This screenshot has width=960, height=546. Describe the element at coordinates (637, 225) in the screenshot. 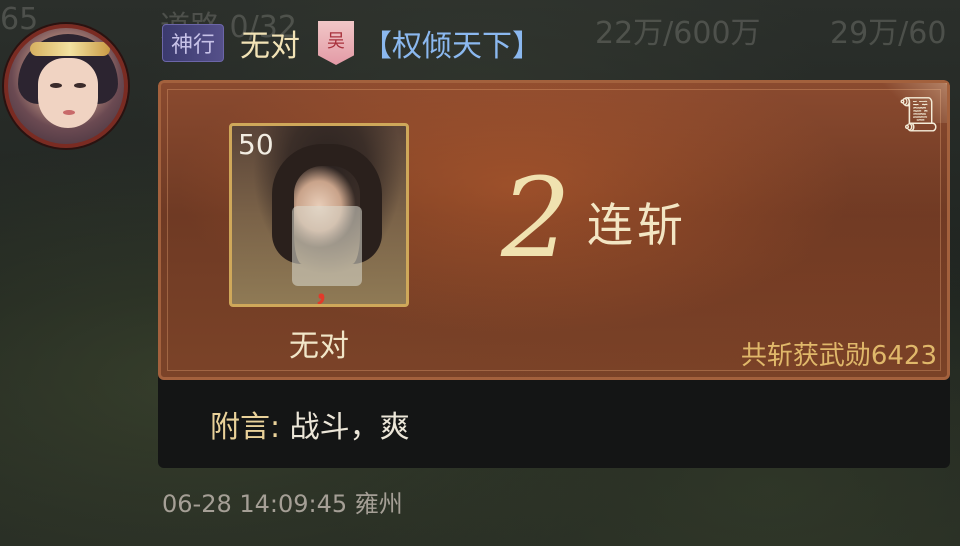

I see `kill-label: 连斩` at that location.